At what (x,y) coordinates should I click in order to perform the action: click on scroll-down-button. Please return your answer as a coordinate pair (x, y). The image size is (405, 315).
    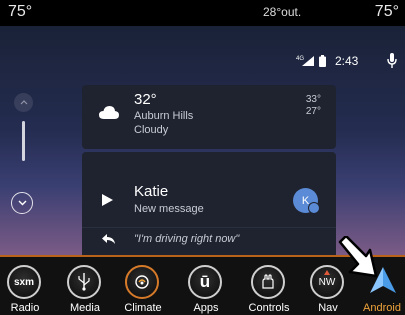
    Looking at the image, I should click on (22, 203).